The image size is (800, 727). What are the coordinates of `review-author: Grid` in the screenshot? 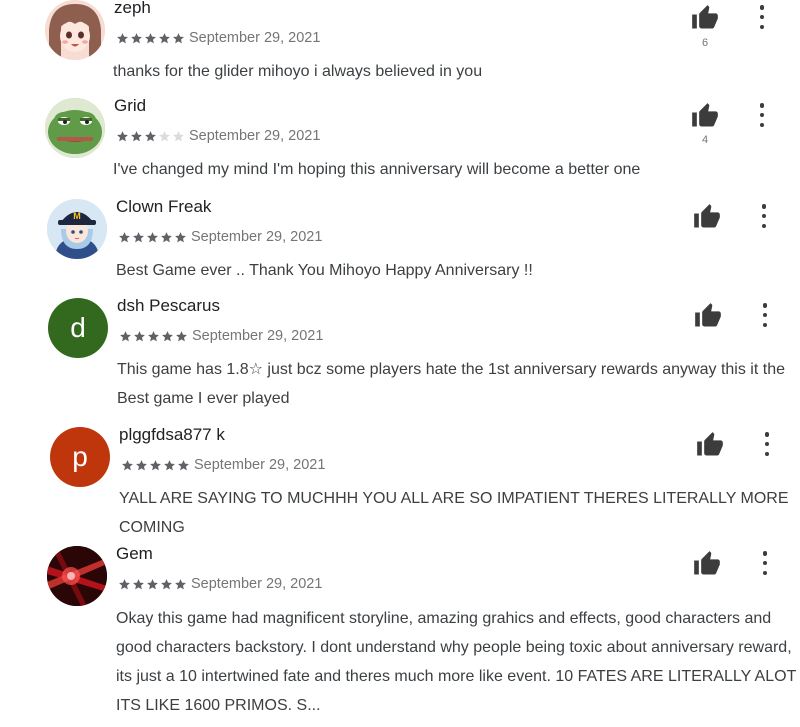 It's located at (130, 105).